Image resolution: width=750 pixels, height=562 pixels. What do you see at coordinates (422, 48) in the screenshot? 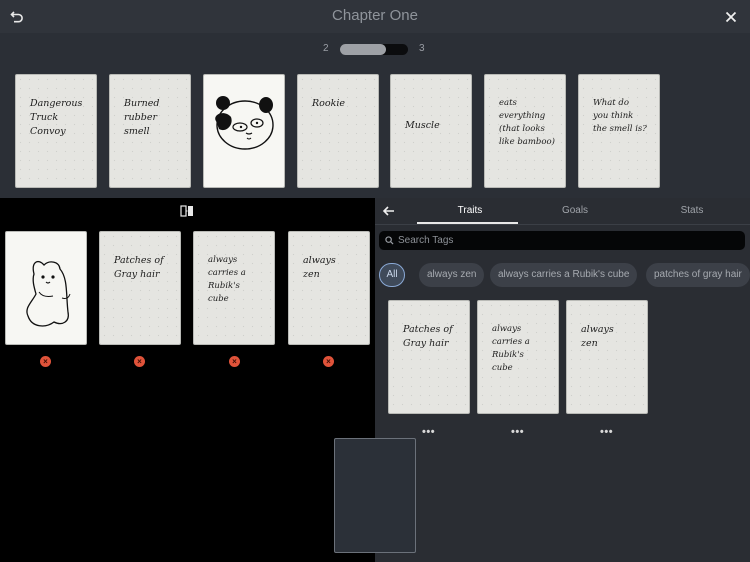
I see `pager-next: 3` at bounding box center [422, 48].